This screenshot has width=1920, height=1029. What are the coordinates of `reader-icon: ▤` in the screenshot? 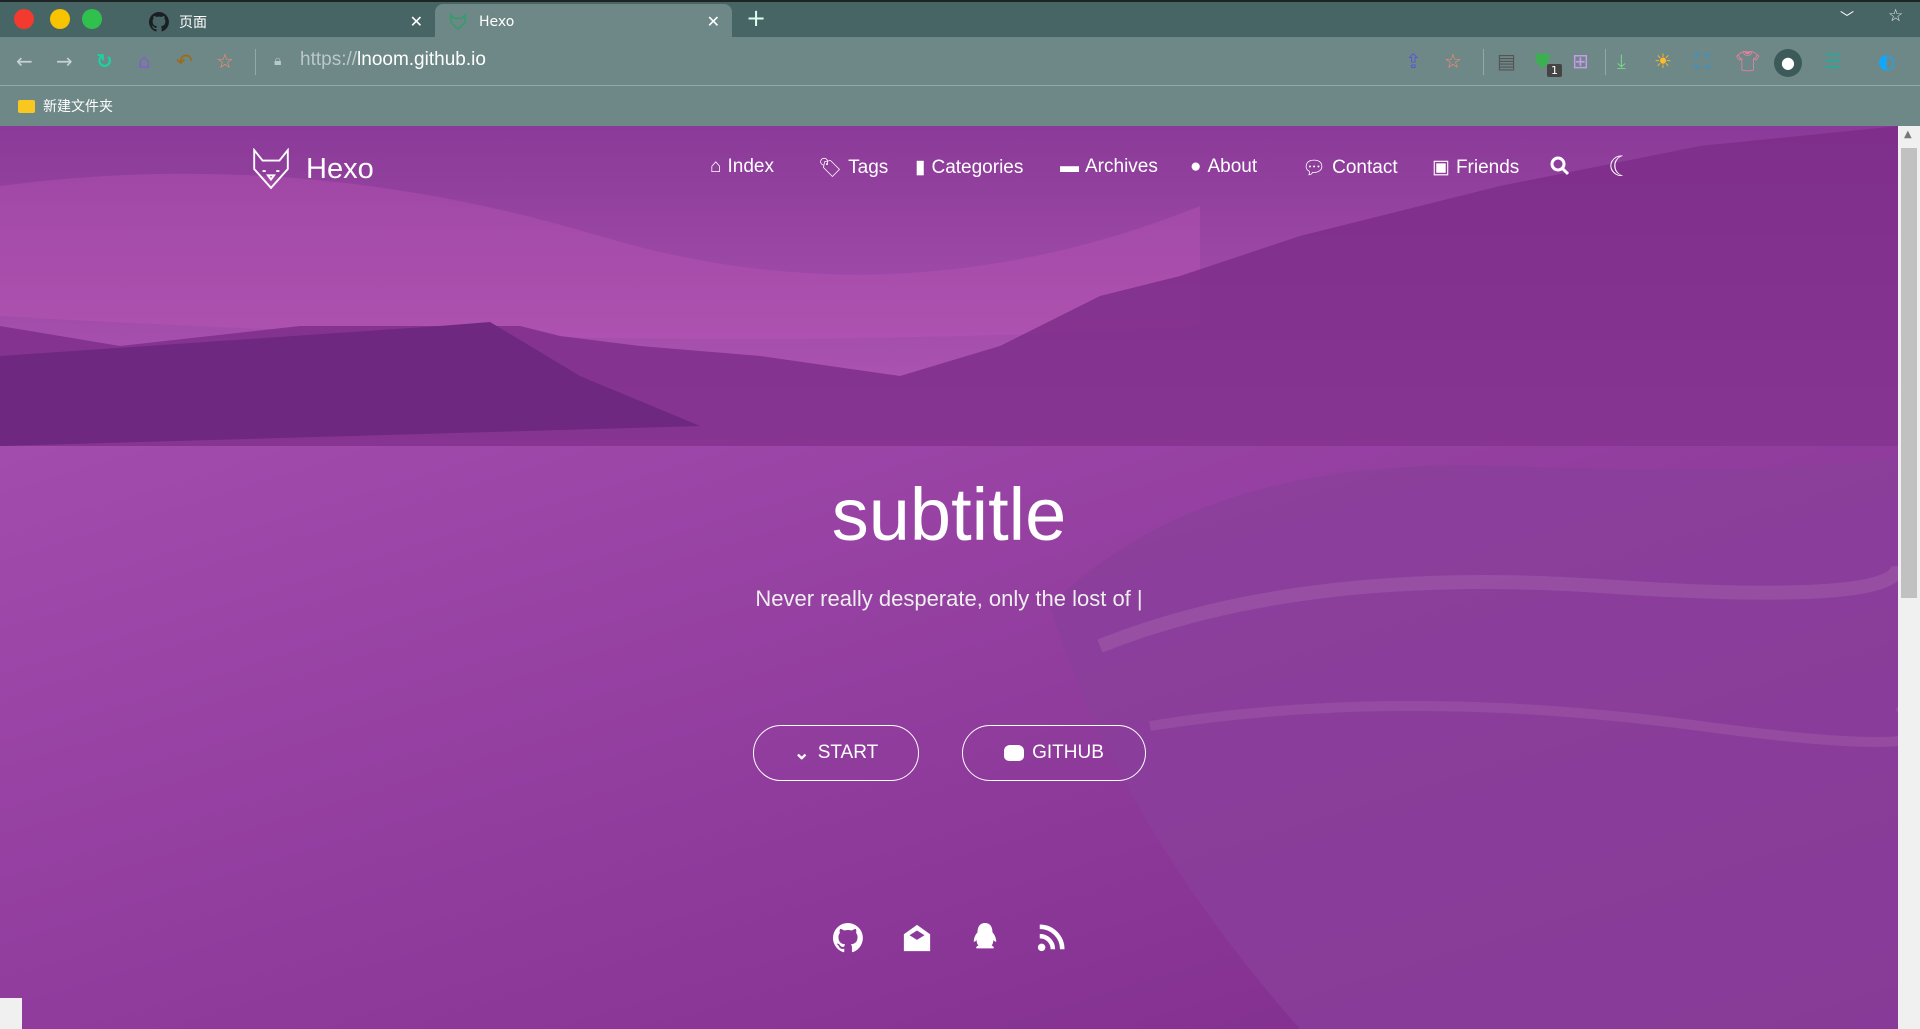 It's located at (1506, 61).